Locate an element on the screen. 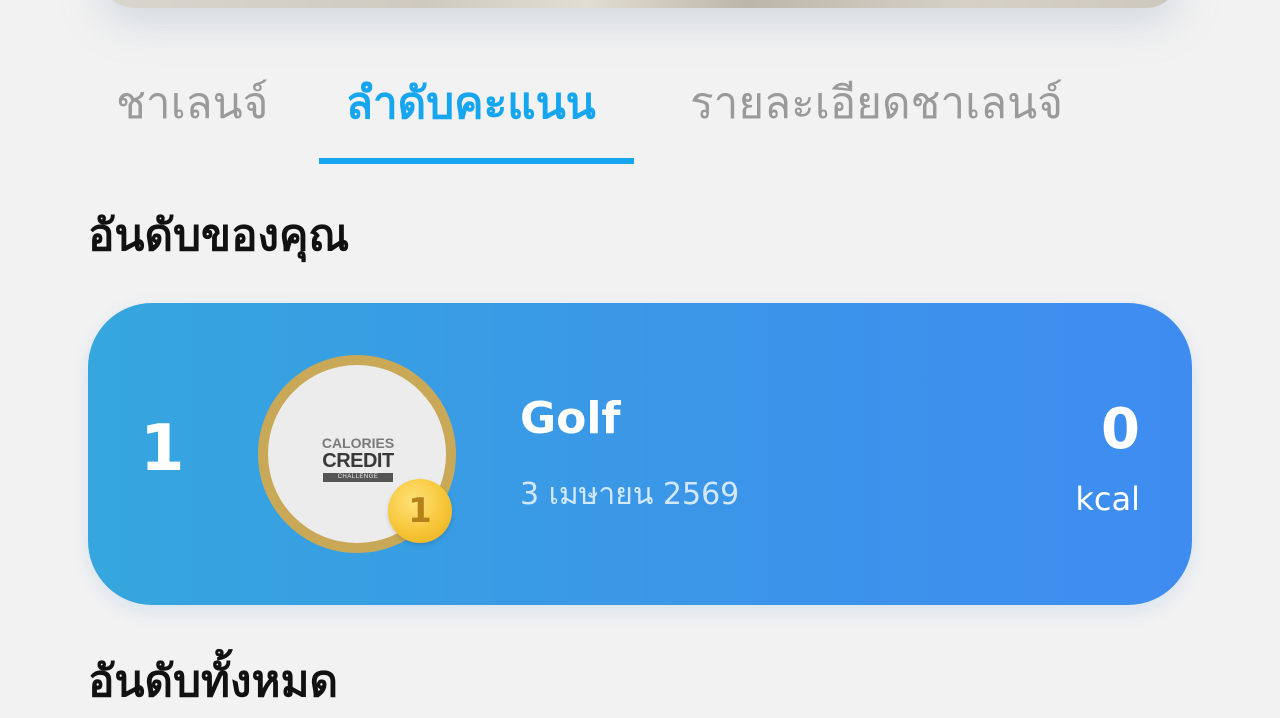  avatar: CALORIES CREDIT CHALLENGE 1 is located at coordinates (357, 454).